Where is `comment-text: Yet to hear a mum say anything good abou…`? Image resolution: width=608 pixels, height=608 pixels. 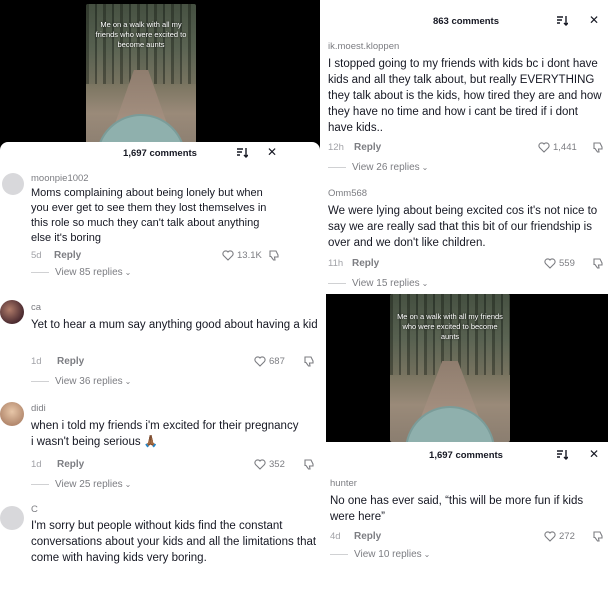 comment-text: Yet to hear a mum say anything good abou… is located at coordinates (174, 325).